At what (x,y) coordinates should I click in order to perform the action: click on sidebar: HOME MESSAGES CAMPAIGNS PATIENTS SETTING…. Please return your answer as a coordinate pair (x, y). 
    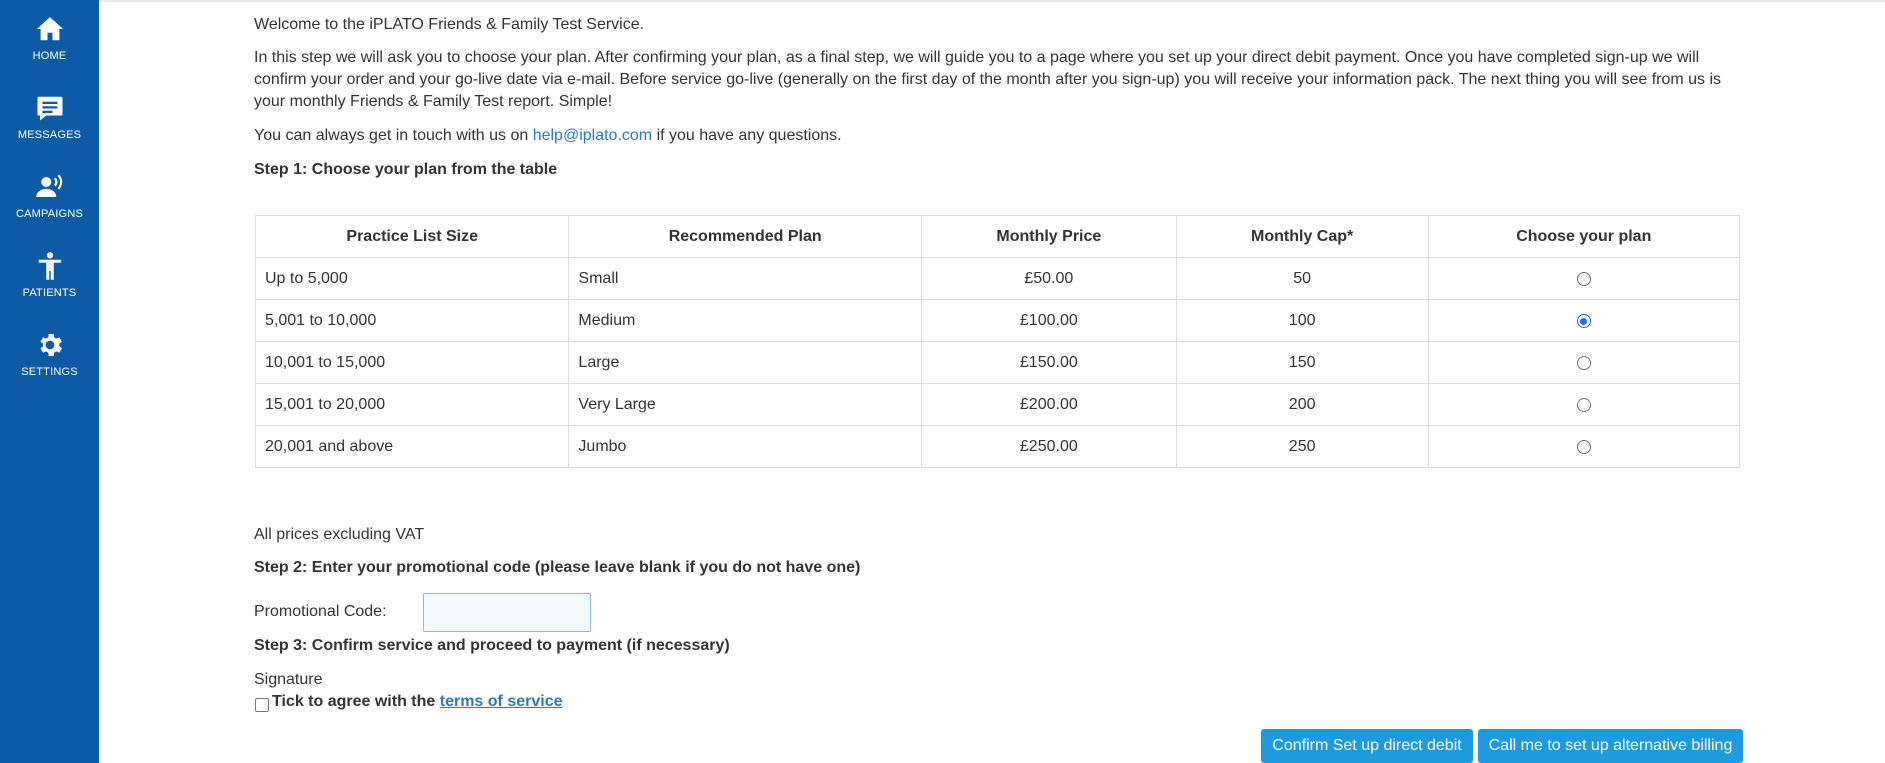
    Looking at the image, I should click on (49, 381).